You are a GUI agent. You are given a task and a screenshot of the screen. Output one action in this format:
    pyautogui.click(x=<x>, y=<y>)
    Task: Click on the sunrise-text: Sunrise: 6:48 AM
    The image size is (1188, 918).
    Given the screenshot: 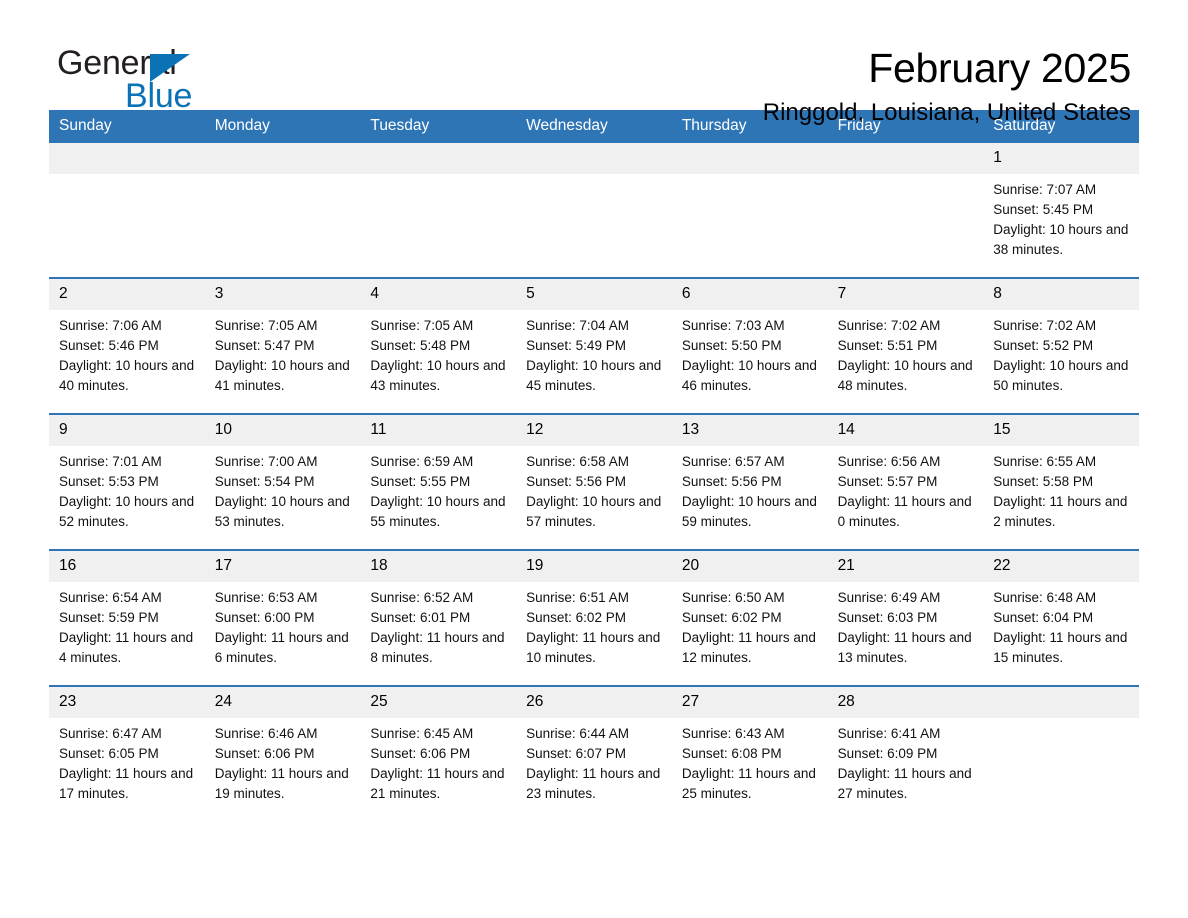 What is the action you would take?
    pyautogui.click(x=1045, y=597)
    